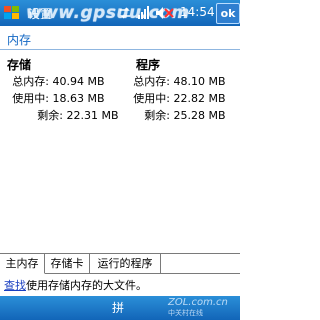 The image size is (320, 320). I want to click on storage-free-label: 剩余:, so click(50, 115).